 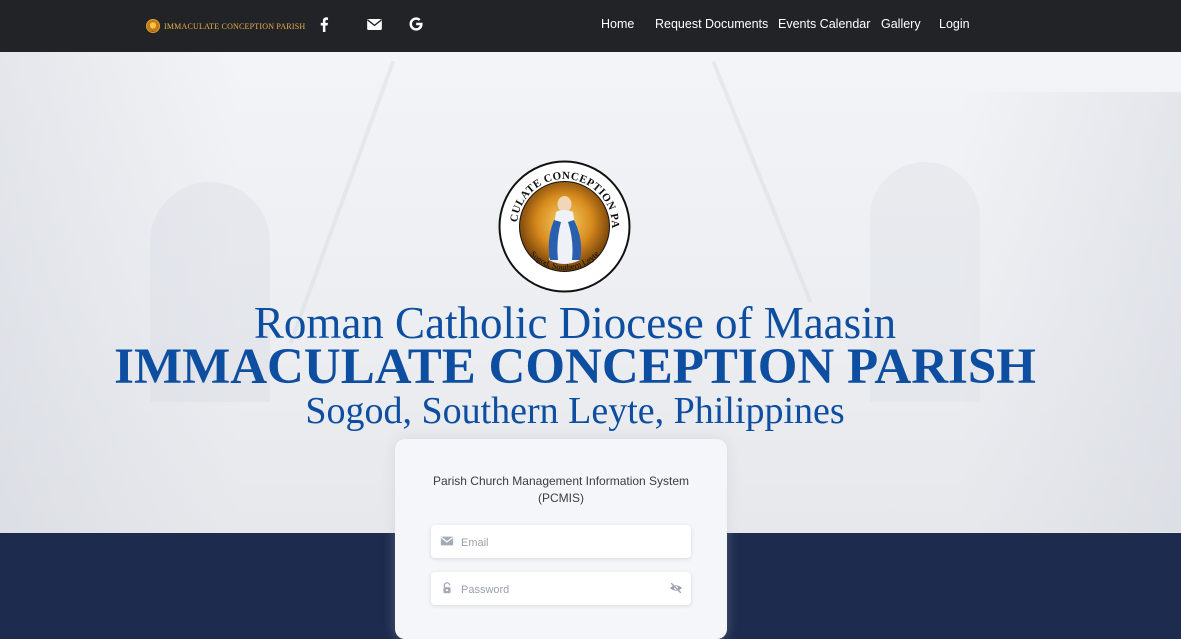 I want to click on nav-events-calendar: Events Calendar, so click(x=824, y=24).